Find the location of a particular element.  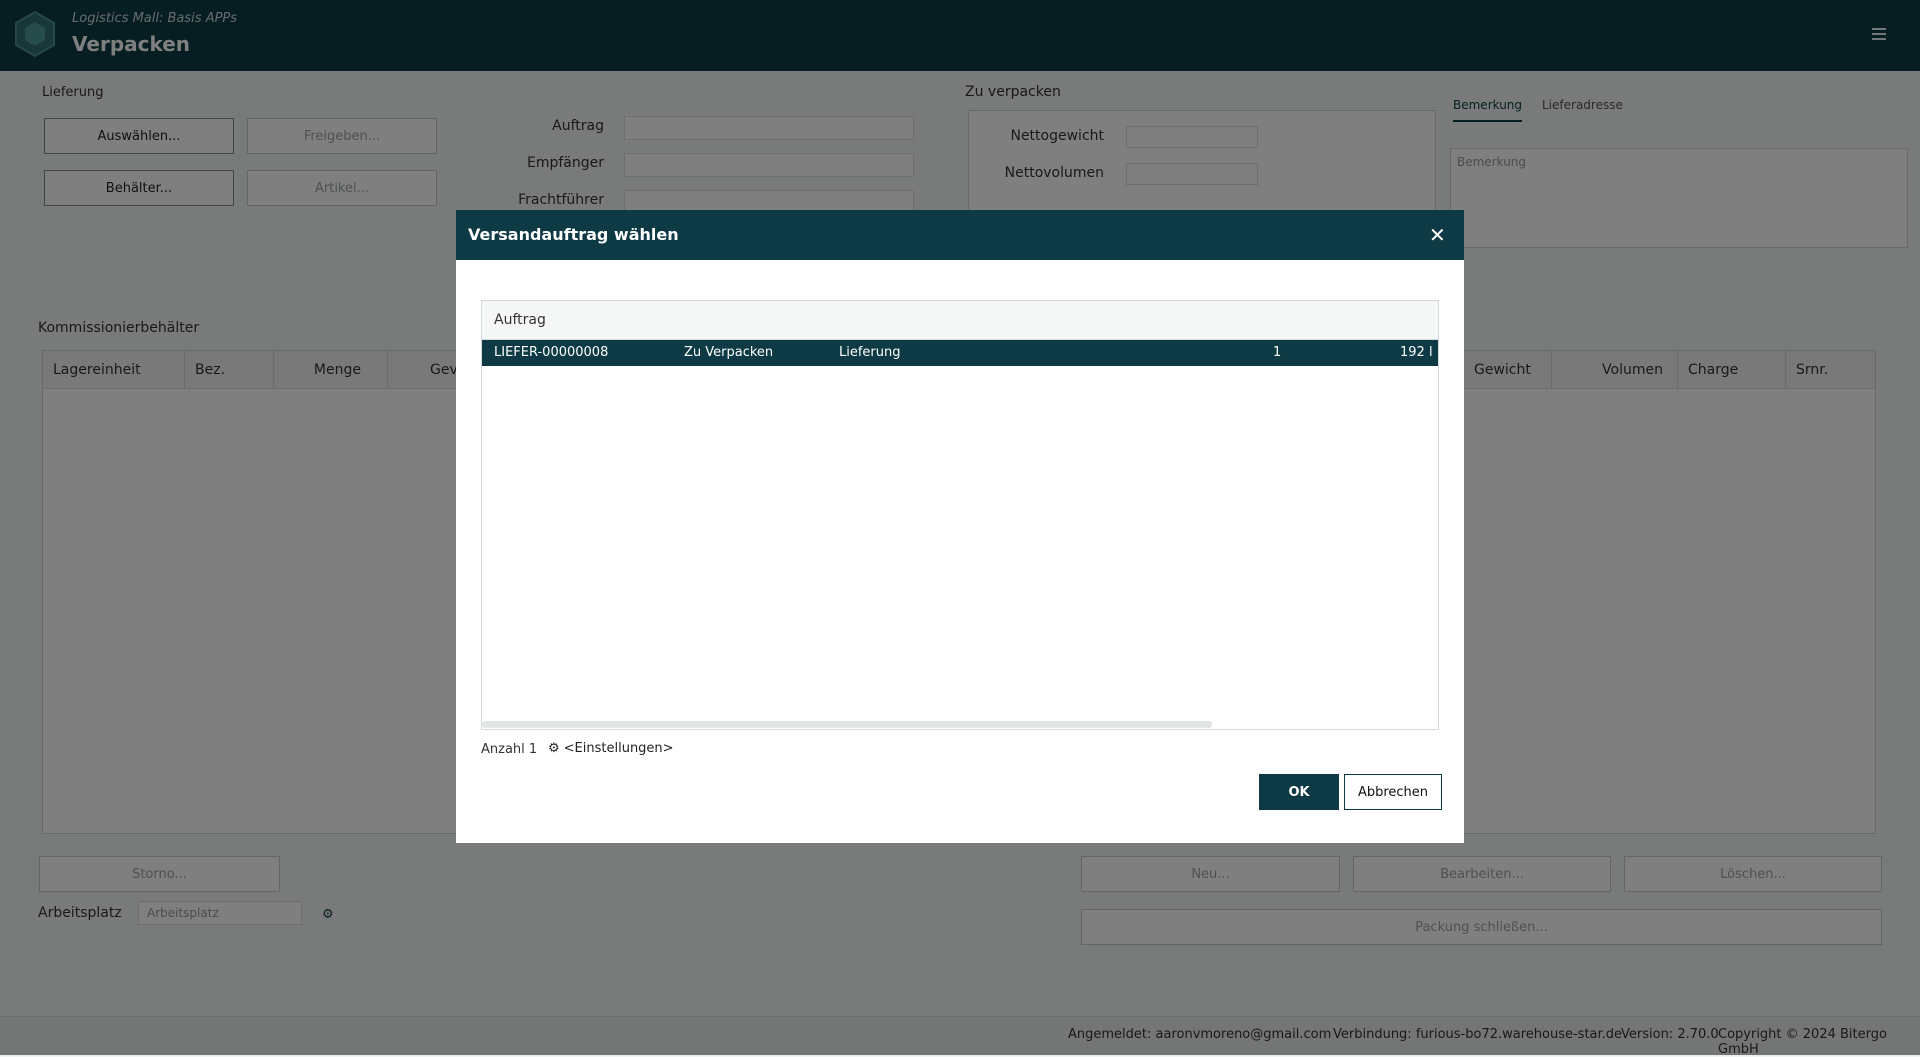

cancel-button: Abbrechen is located at coordinates (1393, 792).